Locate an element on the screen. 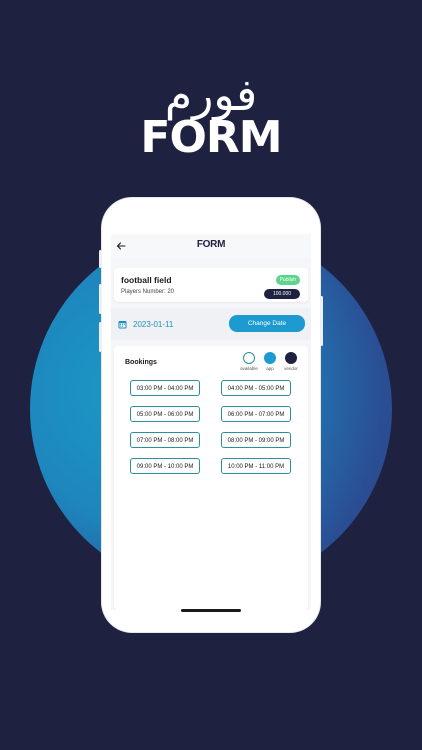 The width and height of the screenshot is (422, 750). side-button-right is located at coordinates (321, 321).